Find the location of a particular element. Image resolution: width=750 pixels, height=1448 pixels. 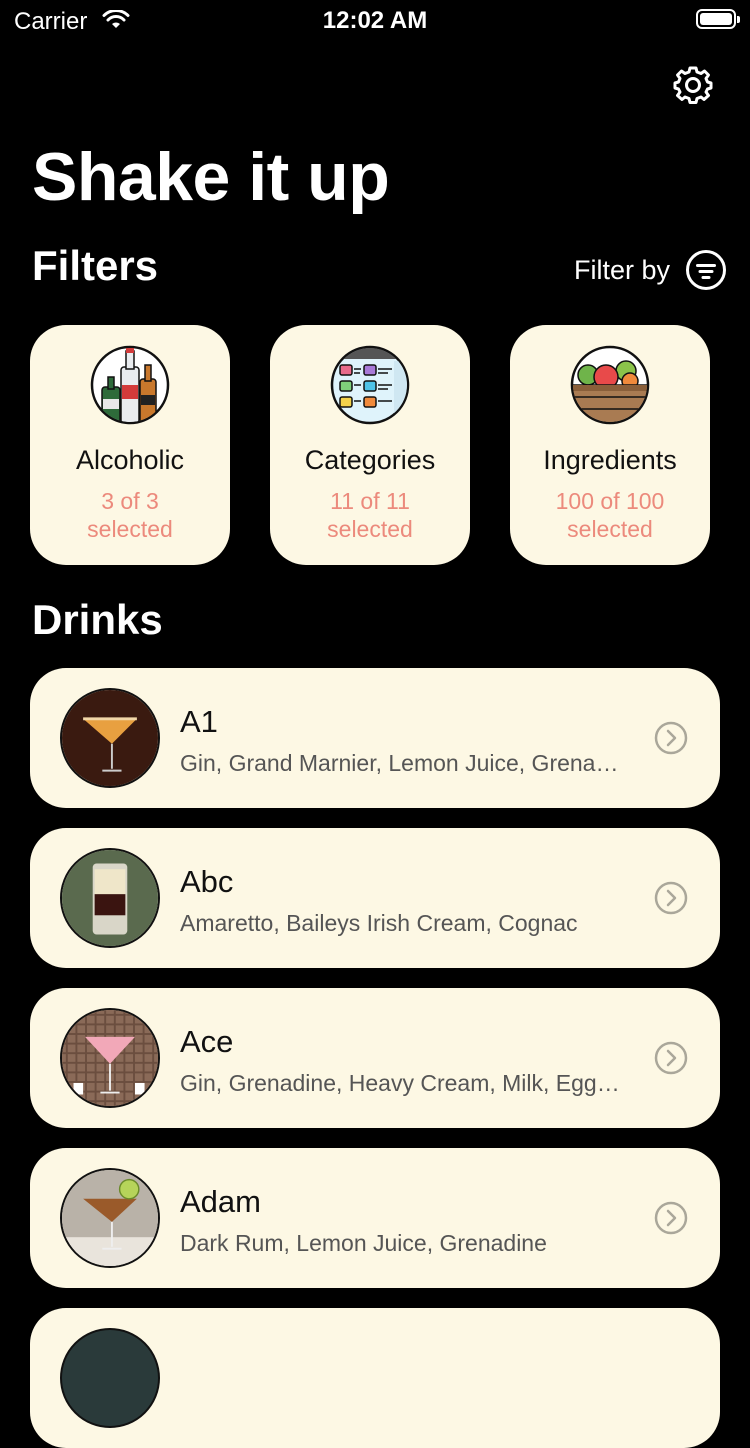

bottles-icon is located at coordinates (130, 385).